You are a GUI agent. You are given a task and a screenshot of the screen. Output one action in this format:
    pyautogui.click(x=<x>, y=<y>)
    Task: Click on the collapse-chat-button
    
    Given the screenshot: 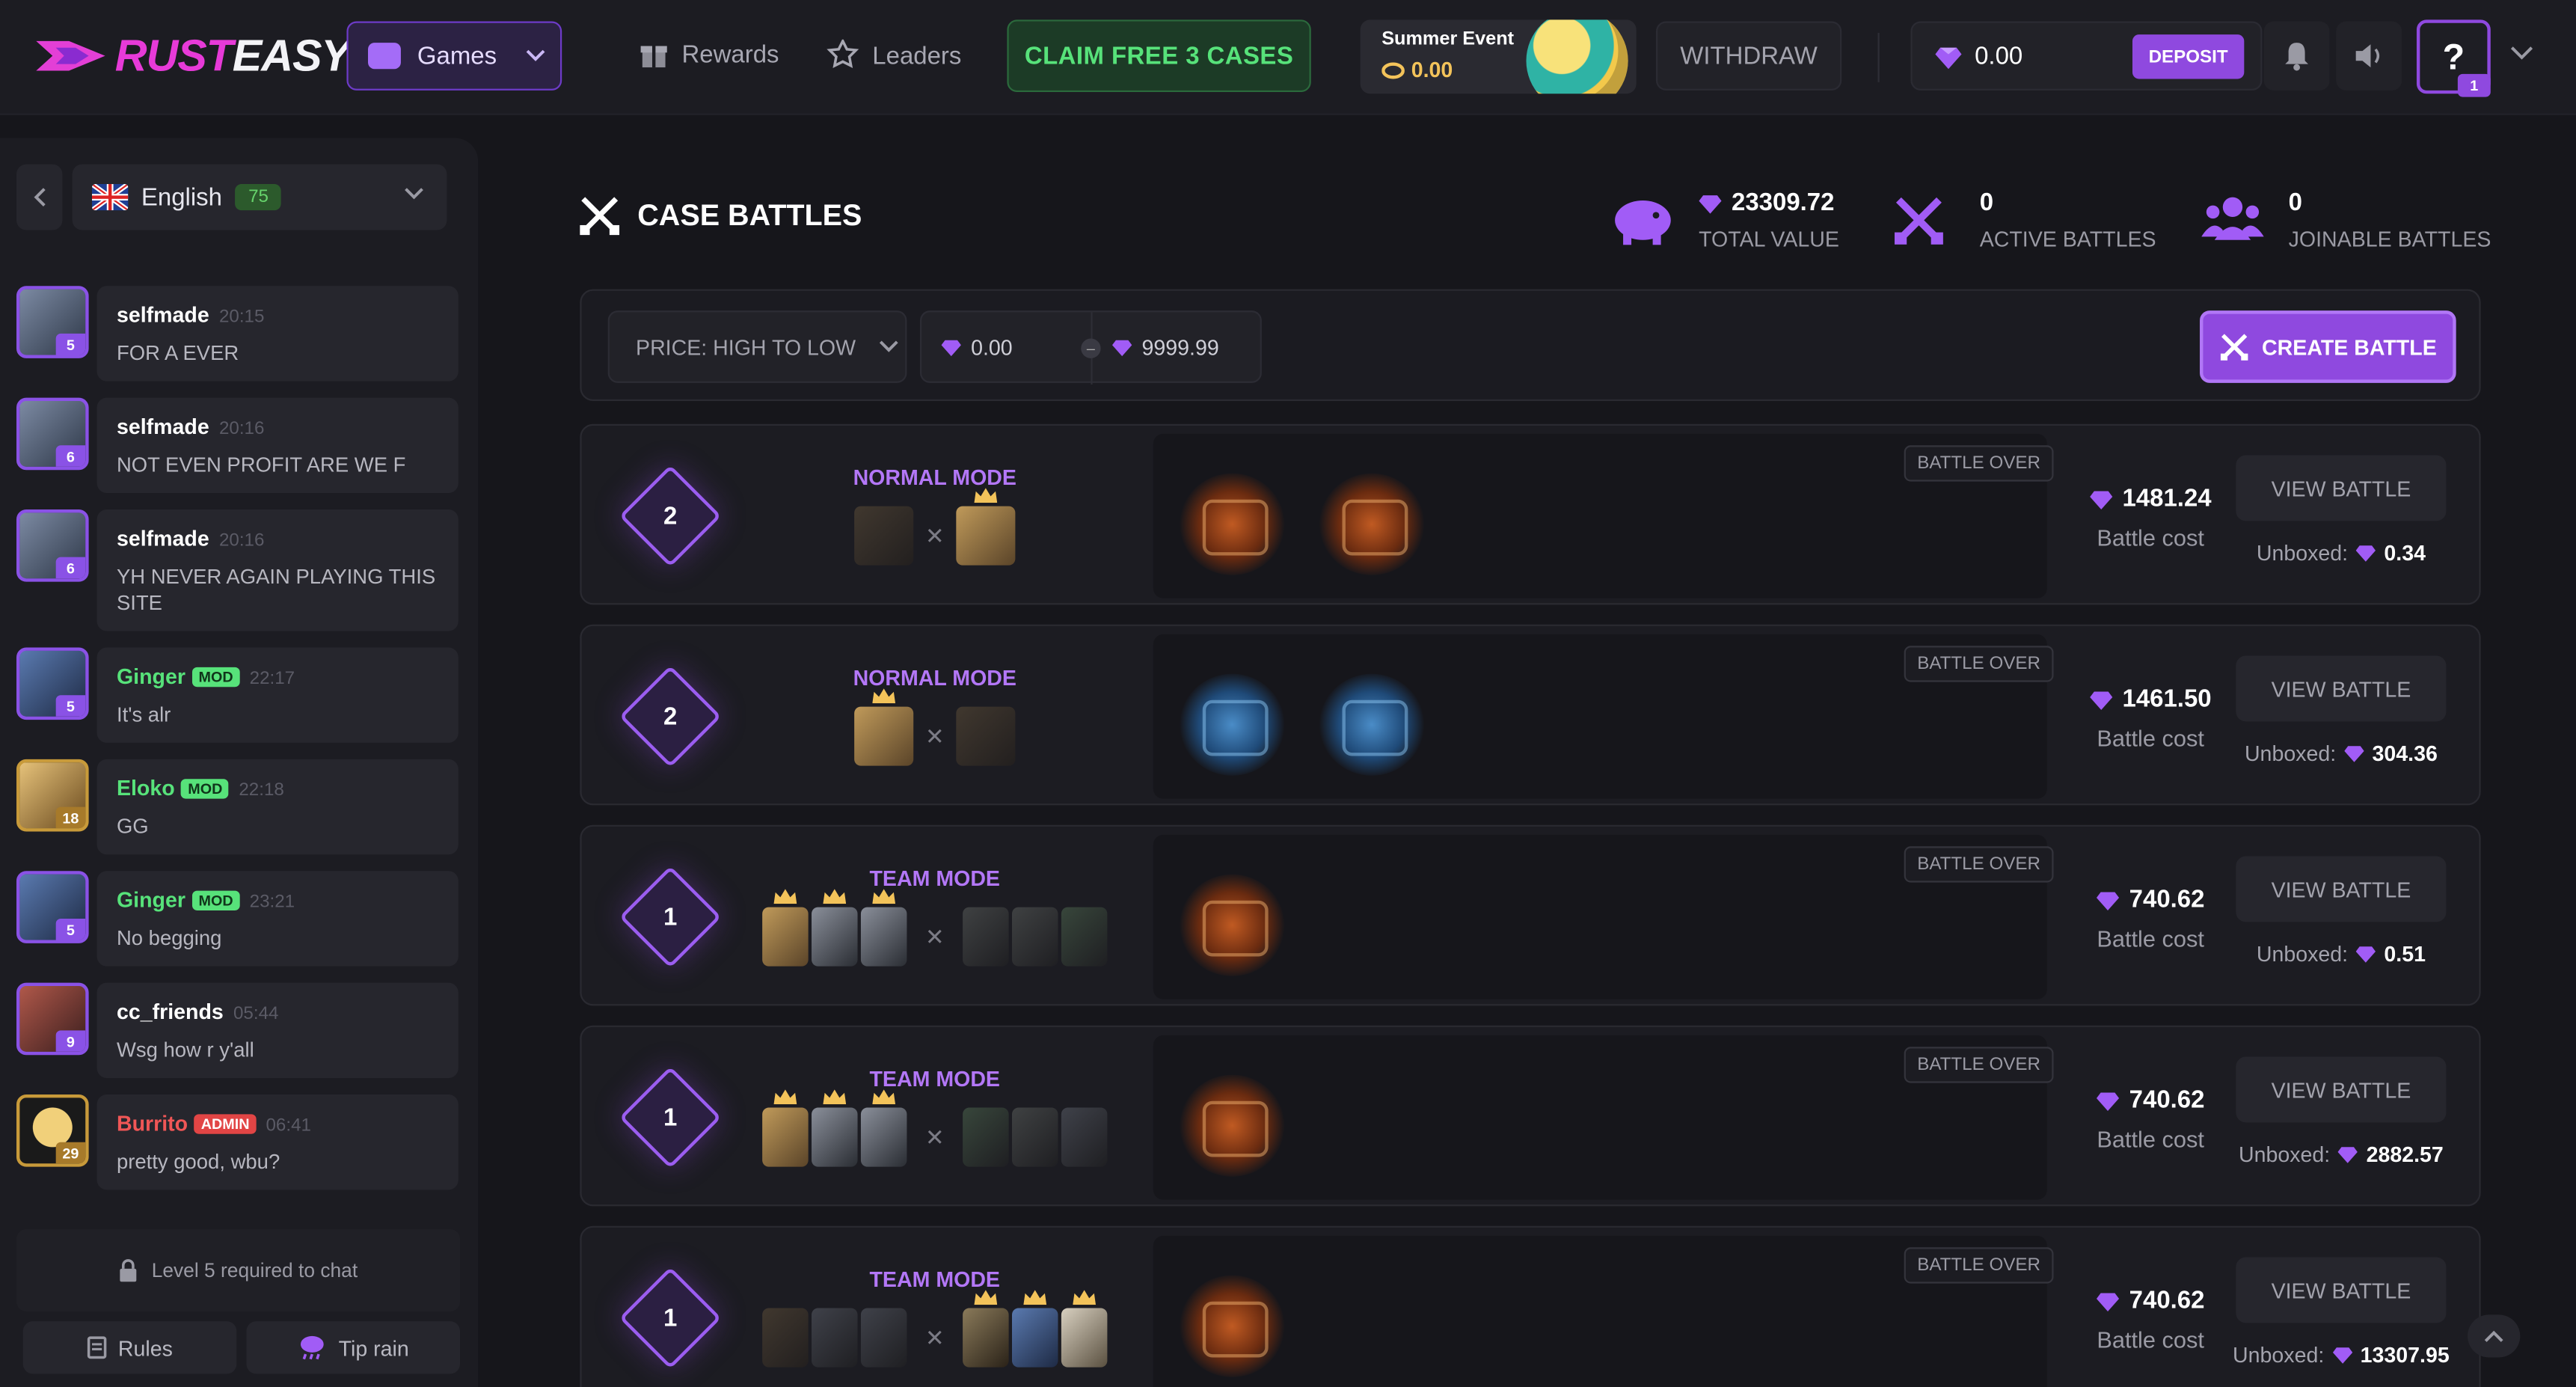 What is the action you would take?
    pyautogui.click(x=39, y=197)
    